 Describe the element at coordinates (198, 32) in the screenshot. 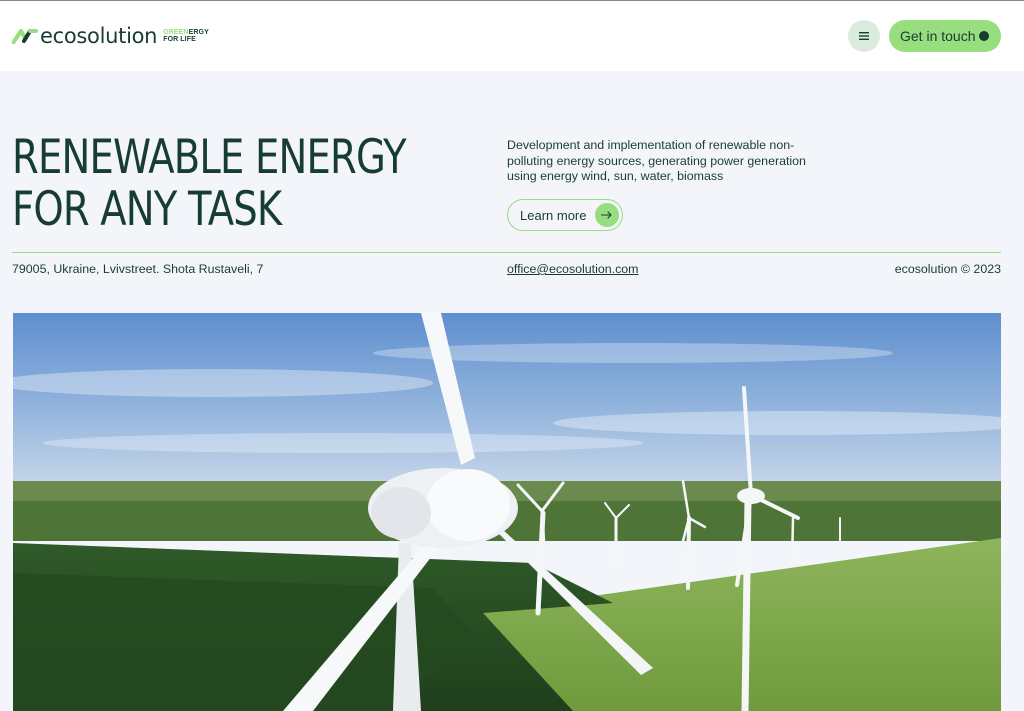

I see `logo-tagline-dark: ERGY` at that location.